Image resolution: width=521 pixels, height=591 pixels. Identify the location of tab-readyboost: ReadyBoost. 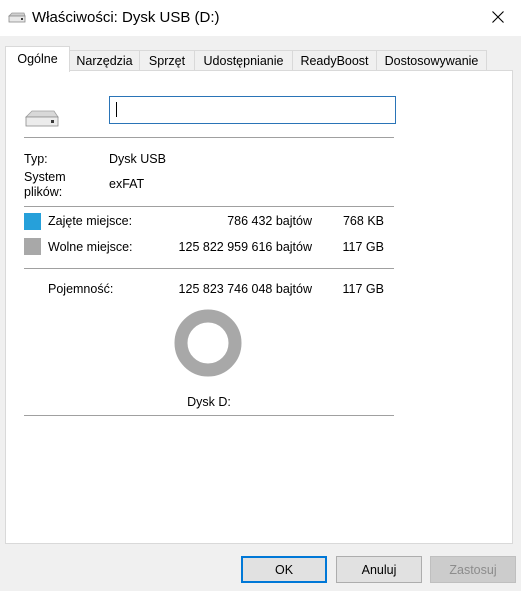
(334, 60).